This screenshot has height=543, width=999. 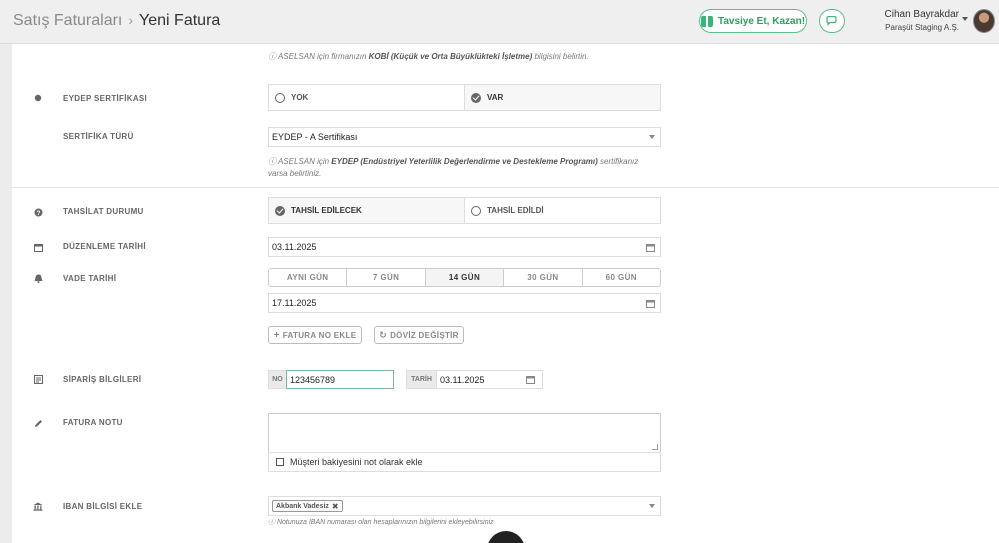 I want to click on invite-label: Tavsiye Et, Kazan!, so click(x=761, y=21).